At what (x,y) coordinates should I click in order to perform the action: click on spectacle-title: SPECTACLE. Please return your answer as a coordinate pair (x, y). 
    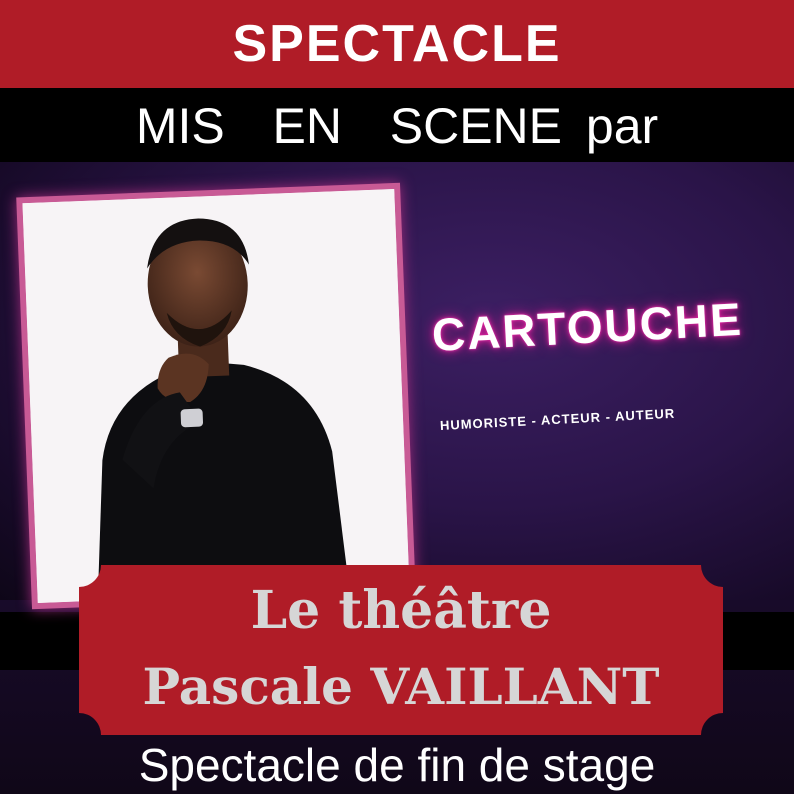
    Looking at the image, I should click on (397, 44).